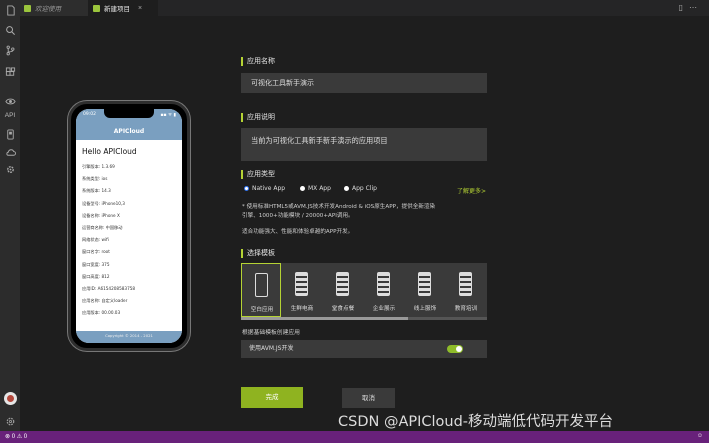  What do you see at coordinates (103, 203) in the screenshot?
I see `info-line: 设备型号: iPhone10,3` at bounding box center [103, 203].